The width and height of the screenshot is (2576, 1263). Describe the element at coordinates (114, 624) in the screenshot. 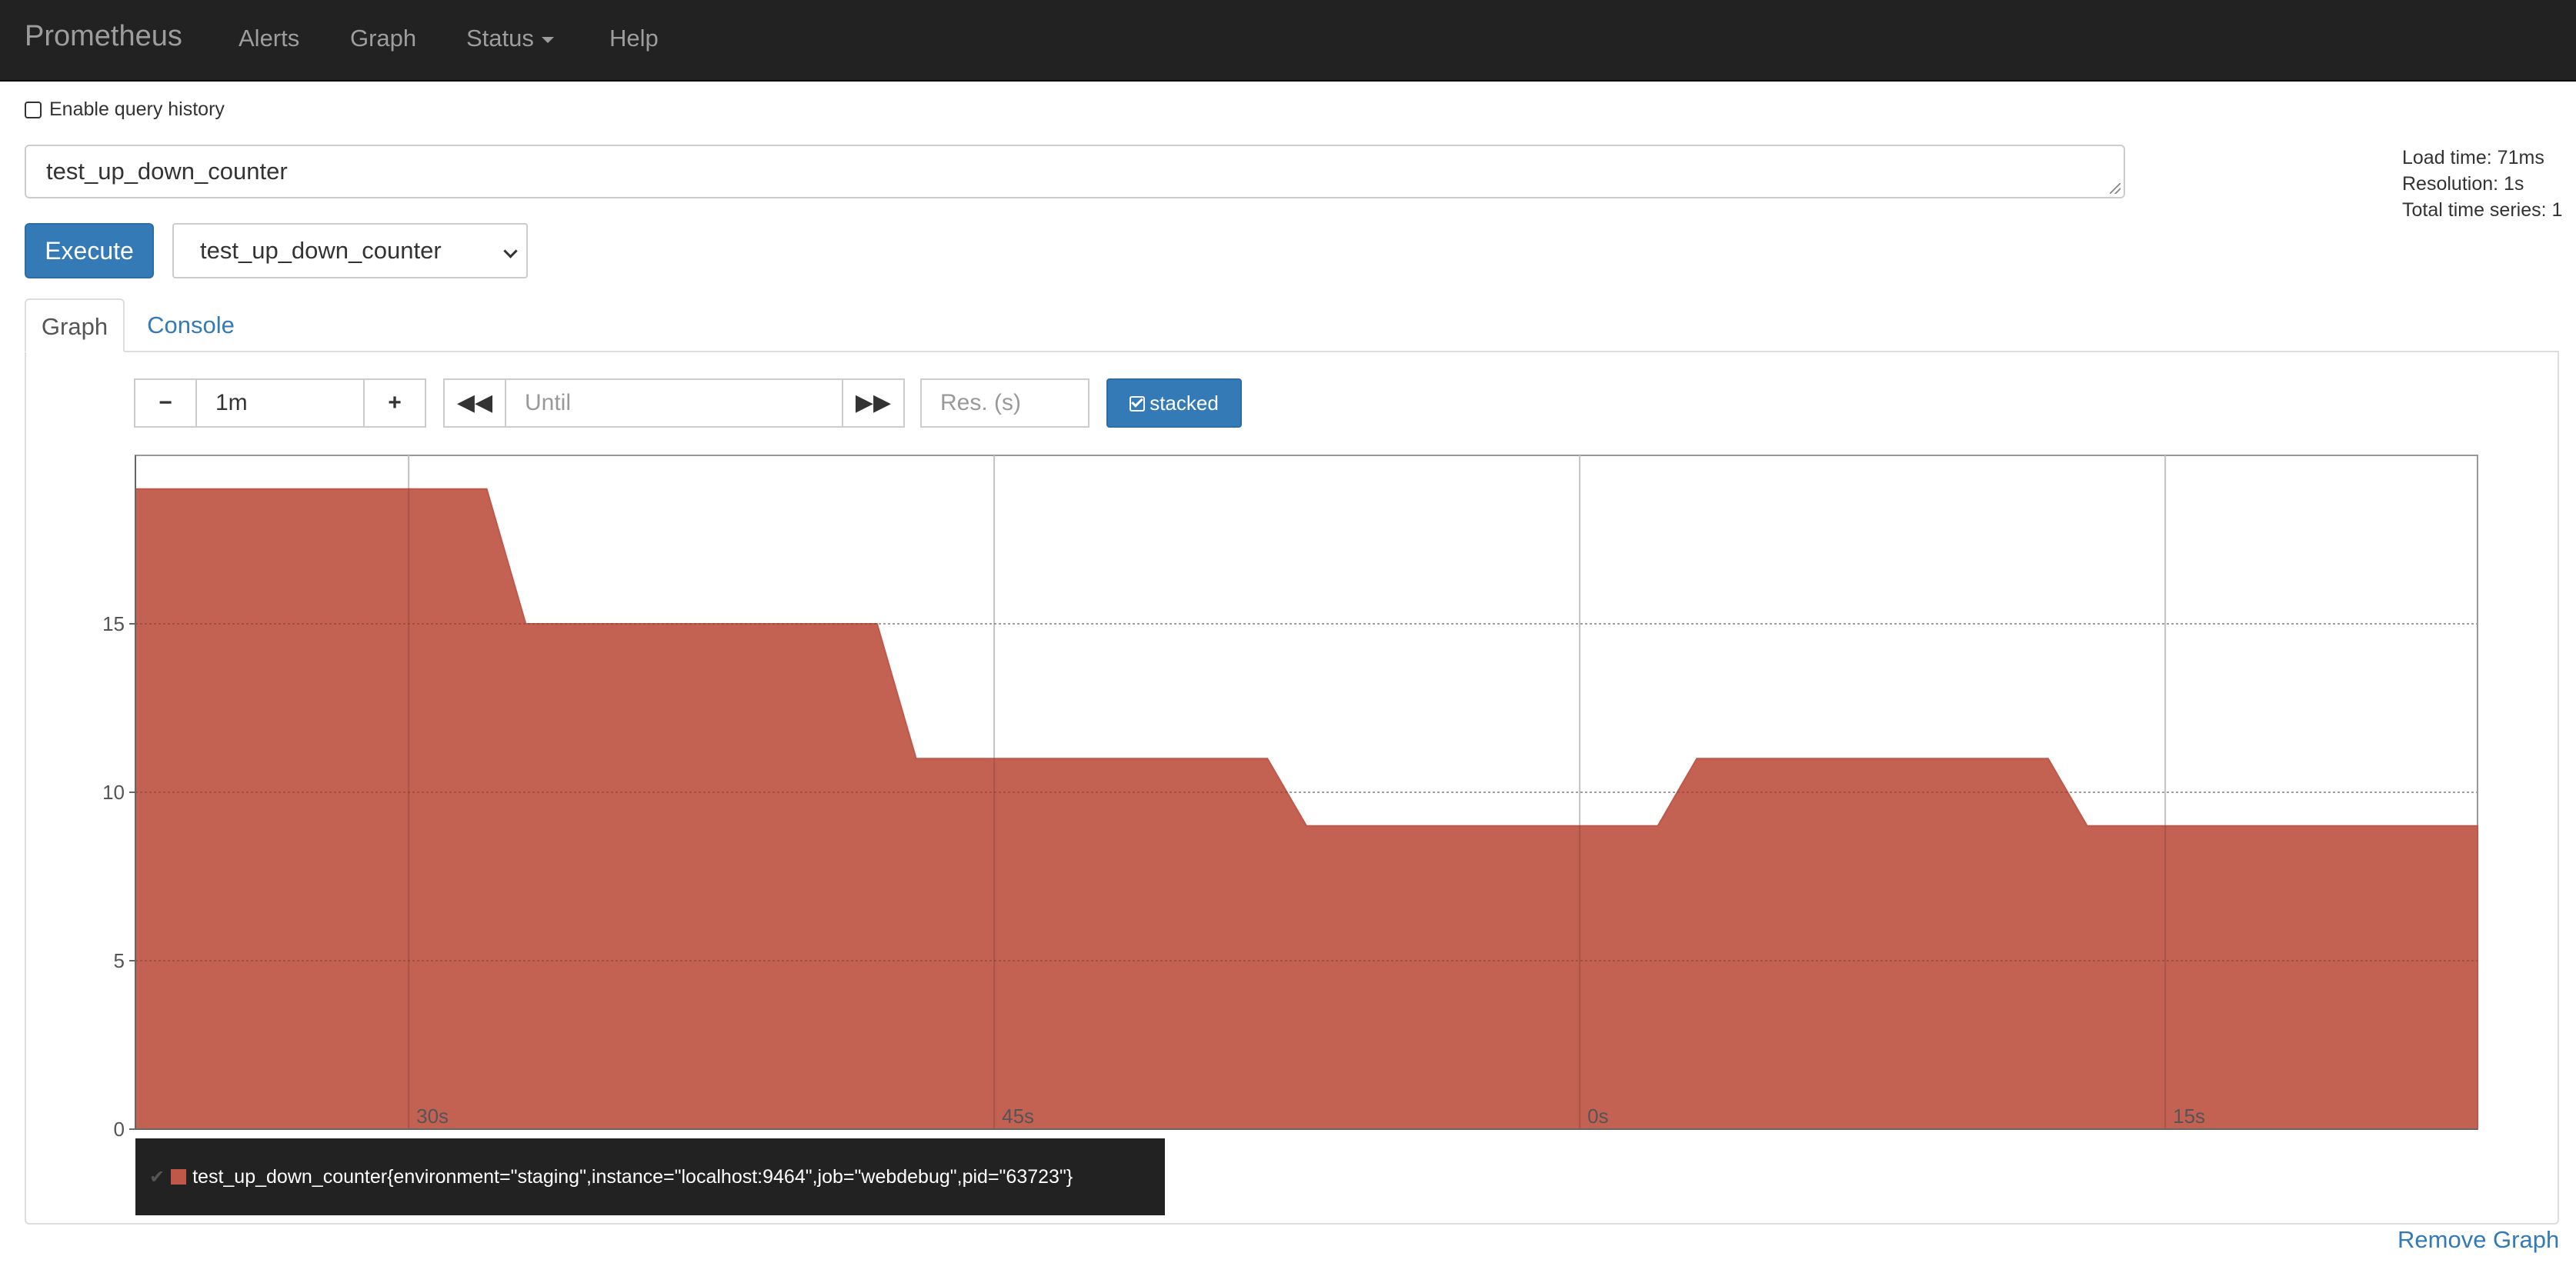

I see `y-tick-label-3: 15` at that location.